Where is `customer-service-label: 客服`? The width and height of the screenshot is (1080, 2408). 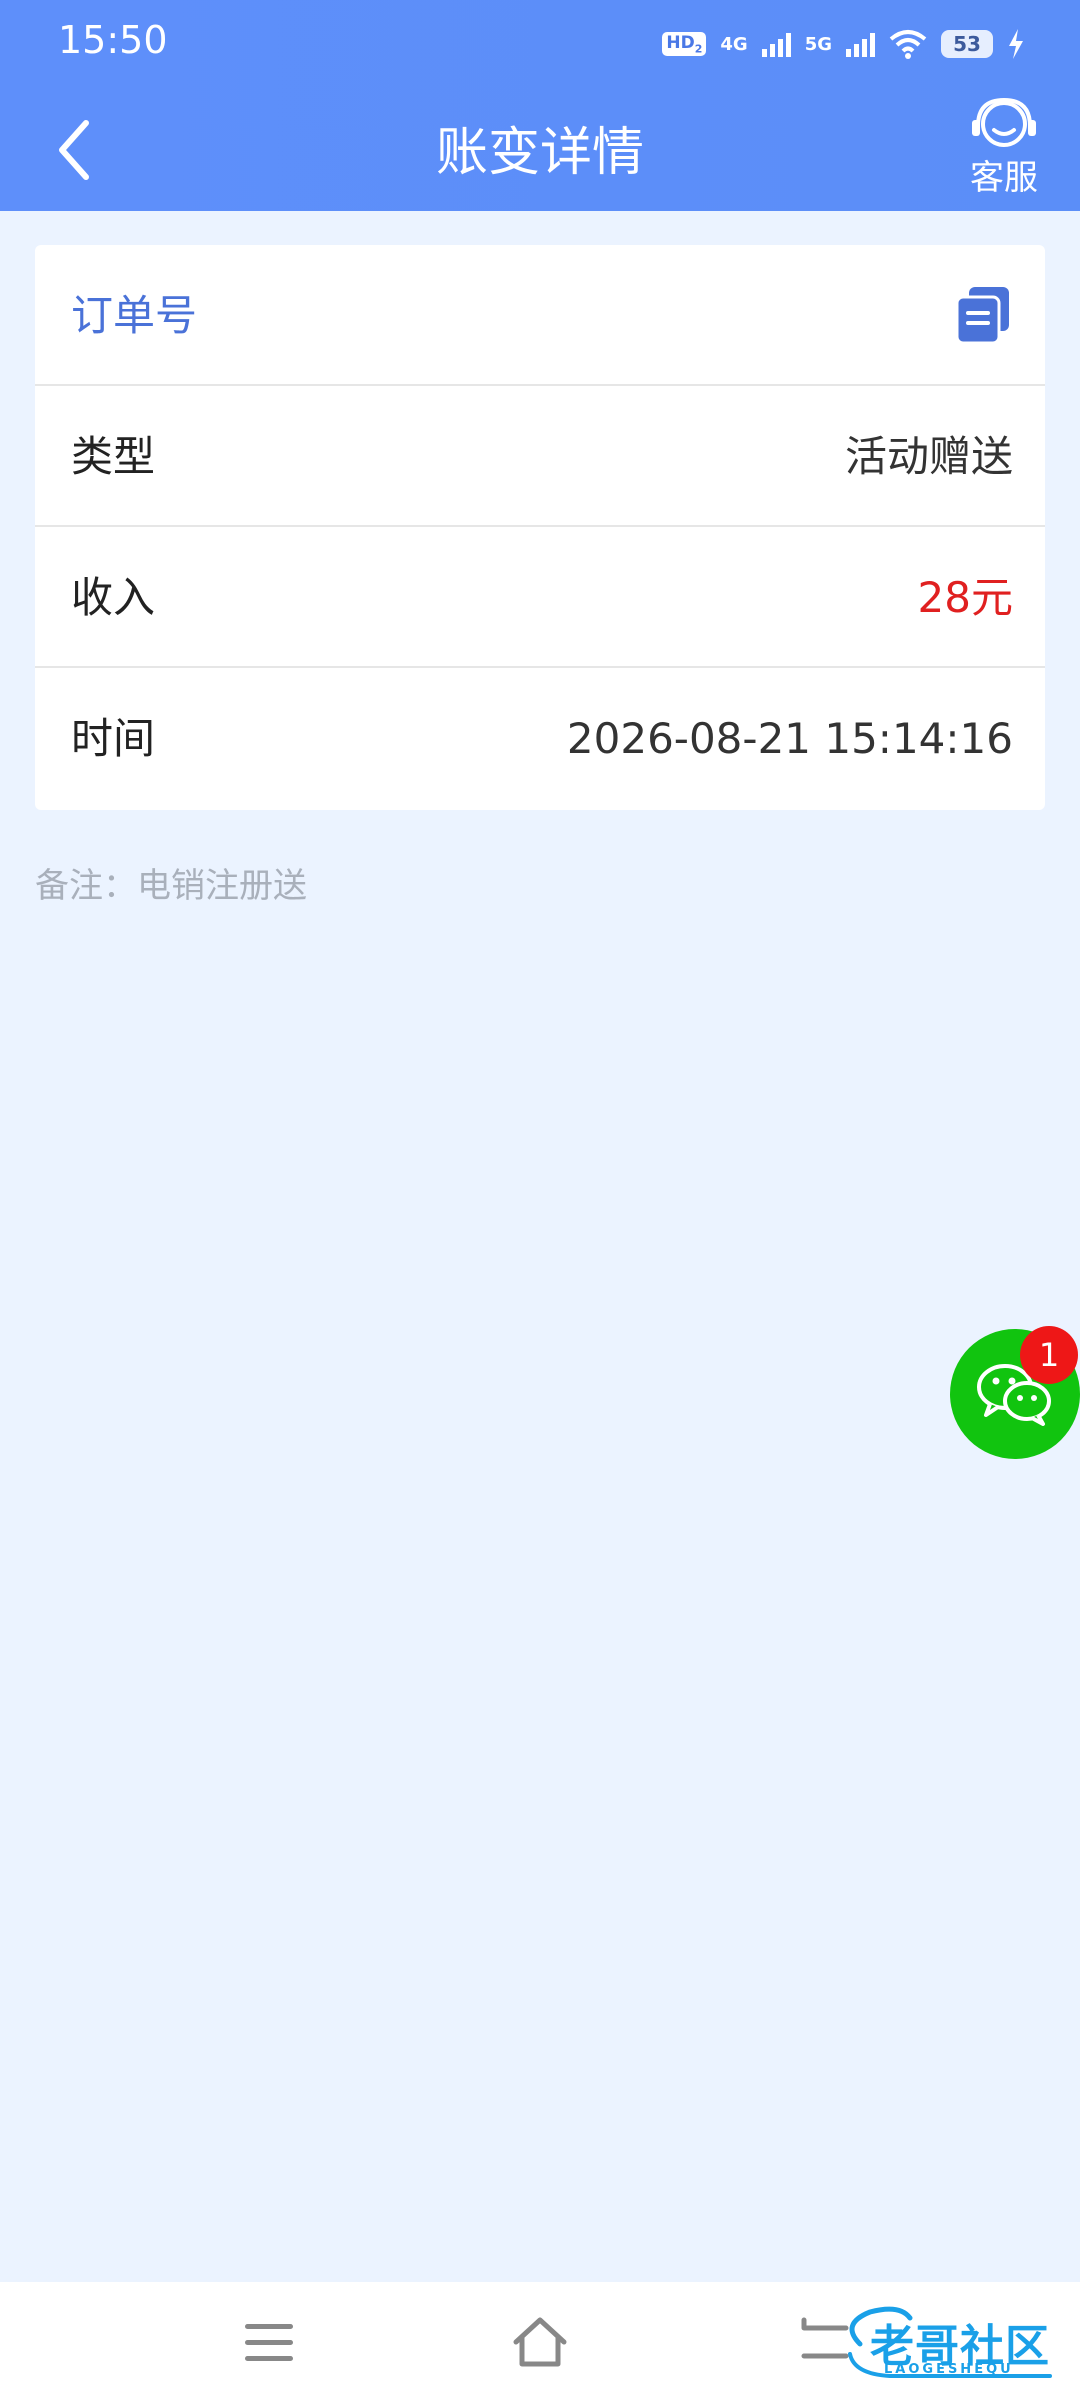
customer-service-label: 客服 is located at coordinates (1004, 178).